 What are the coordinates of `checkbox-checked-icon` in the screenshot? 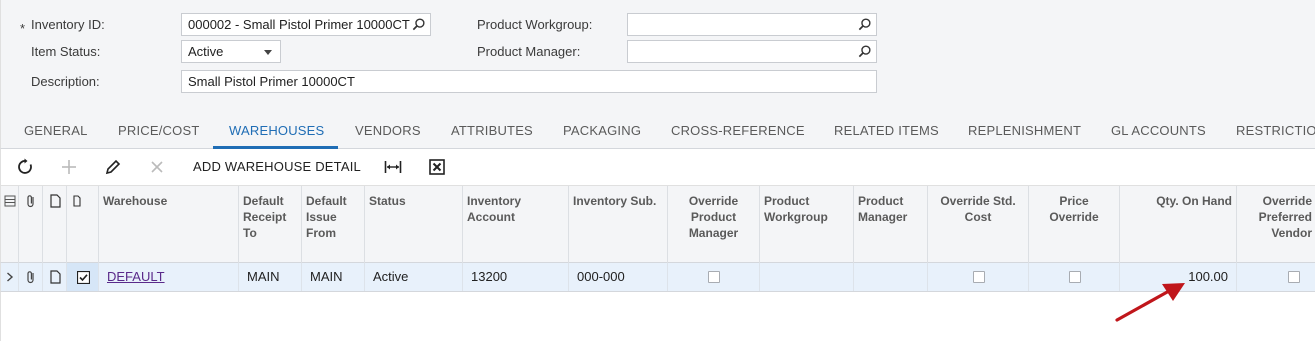 It's located at (83, 277).